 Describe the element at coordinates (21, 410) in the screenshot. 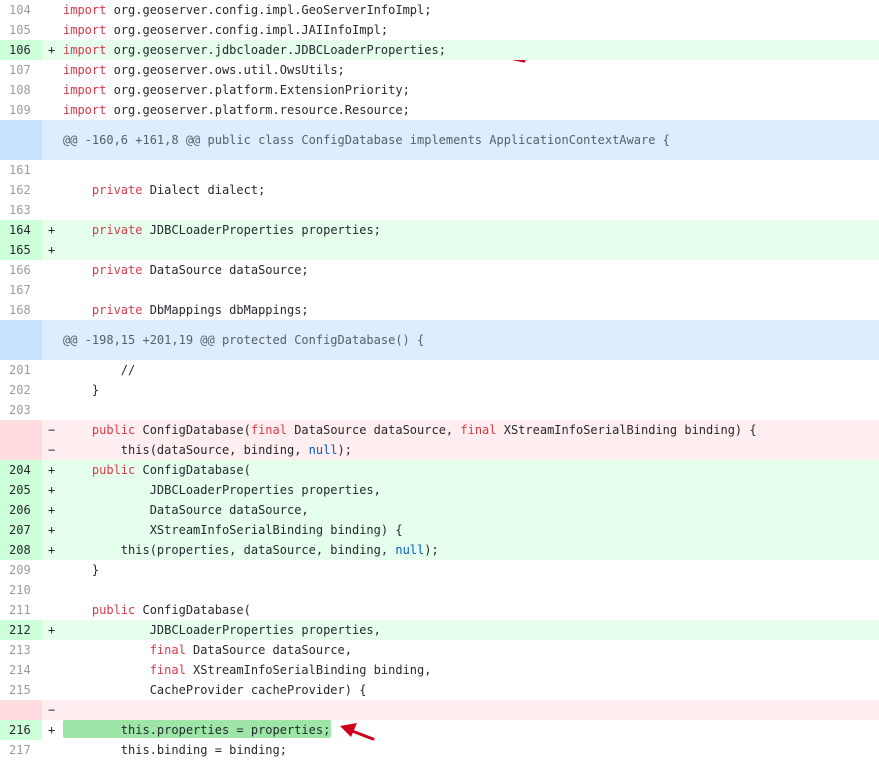

I see `line-number: 203` at that location.